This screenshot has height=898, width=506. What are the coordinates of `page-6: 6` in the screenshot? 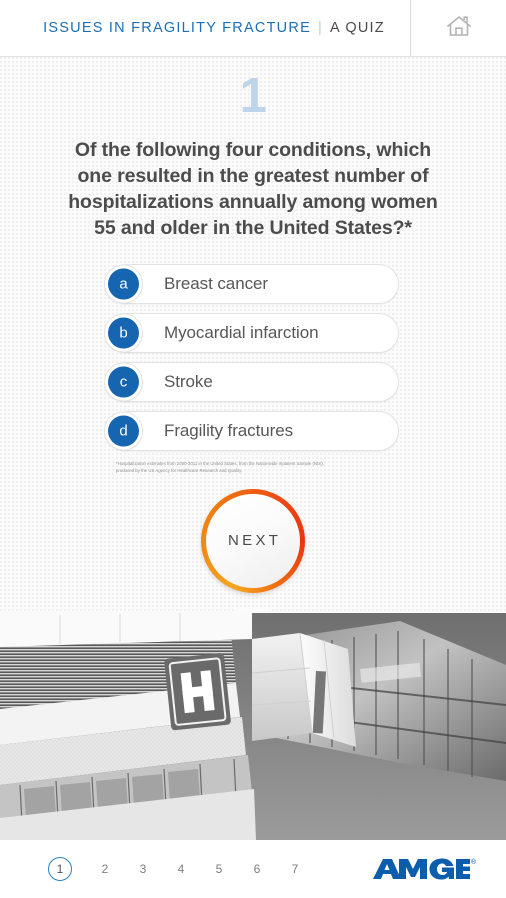 It's located at (257, 869).